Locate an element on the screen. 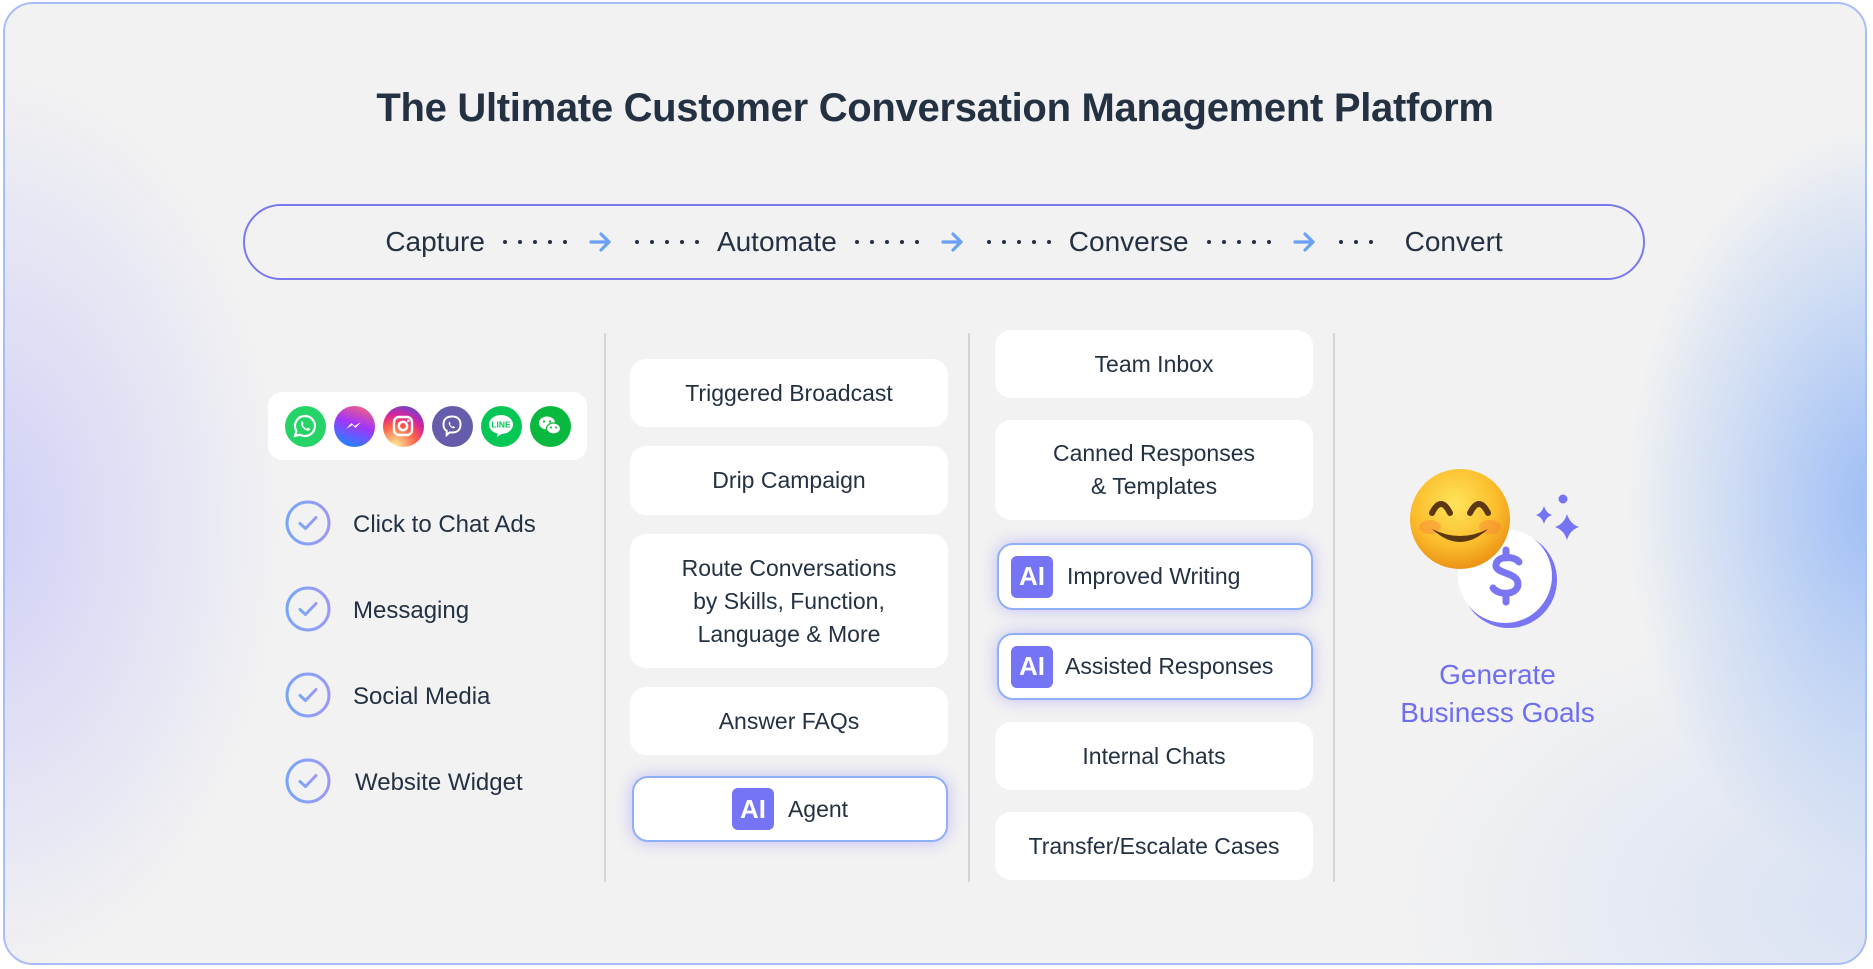  instagram-icon is located at coordinates (403, 426).